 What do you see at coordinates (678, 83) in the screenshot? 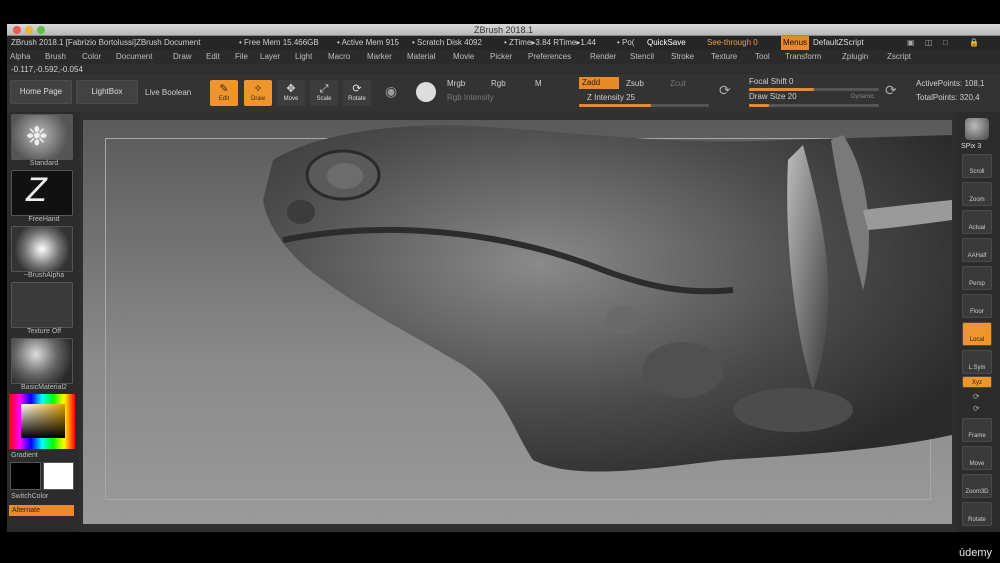
I see `zcut-button: Zcut` at bounding box center [678, 83].